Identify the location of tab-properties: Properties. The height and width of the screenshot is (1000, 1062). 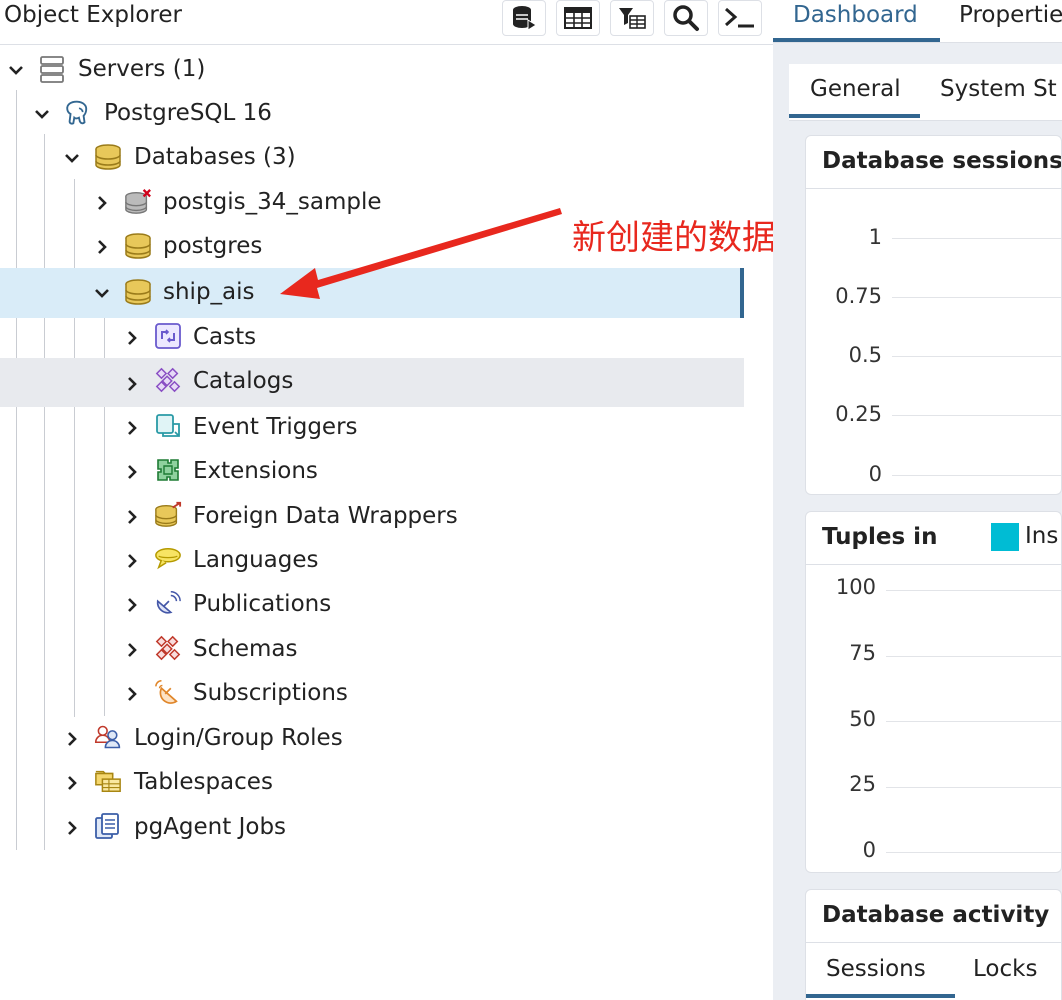
(1010, 15).